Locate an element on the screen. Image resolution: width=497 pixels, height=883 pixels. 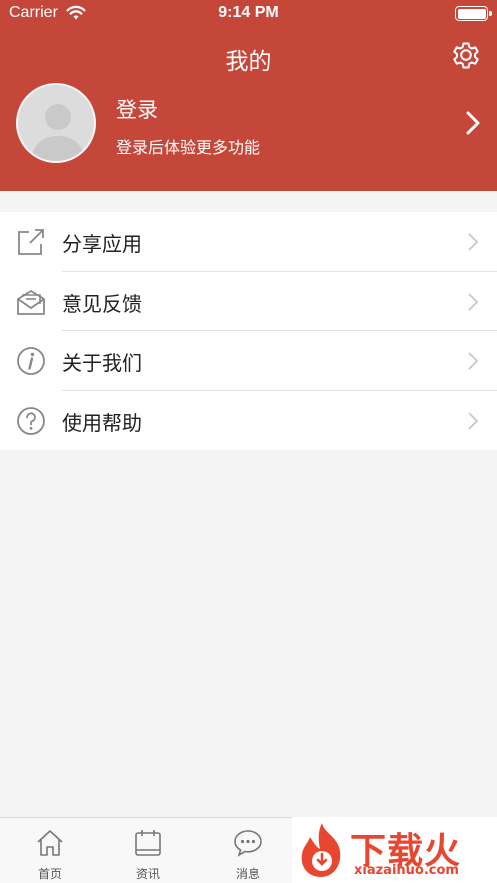
tab-news: 资讯 is located at coordinates (148, 850).